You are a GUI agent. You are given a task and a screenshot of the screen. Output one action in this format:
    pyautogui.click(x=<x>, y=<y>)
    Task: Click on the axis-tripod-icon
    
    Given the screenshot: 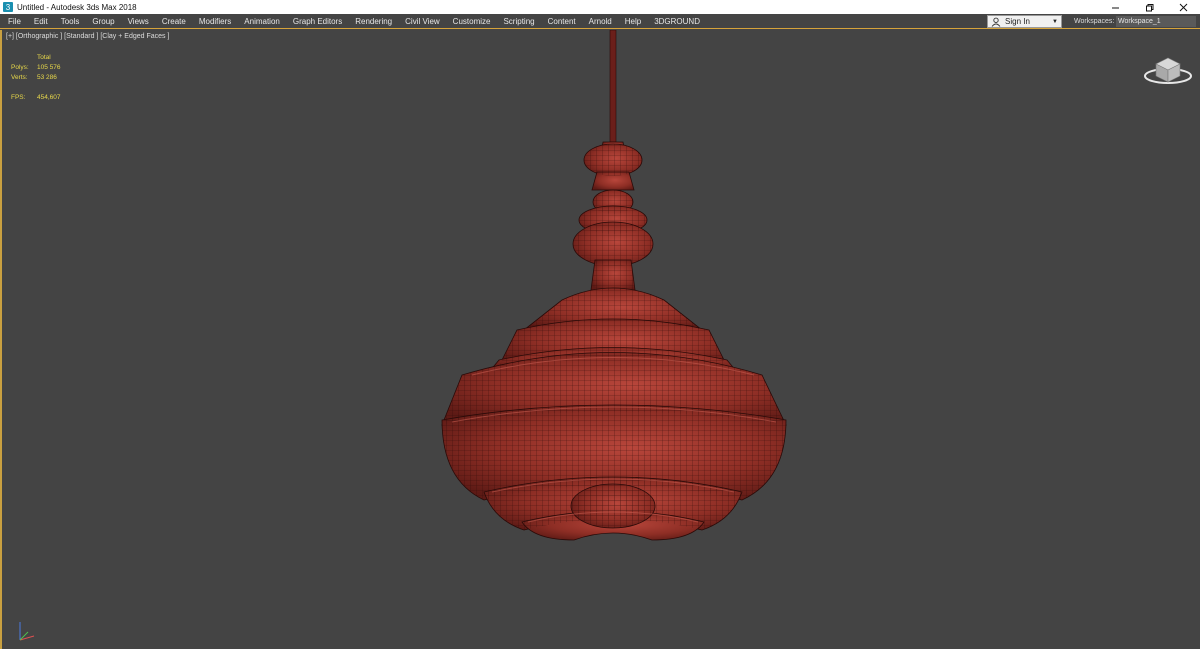 What is the action you would take?
    pyautogui.click(x=27, y=631)
    